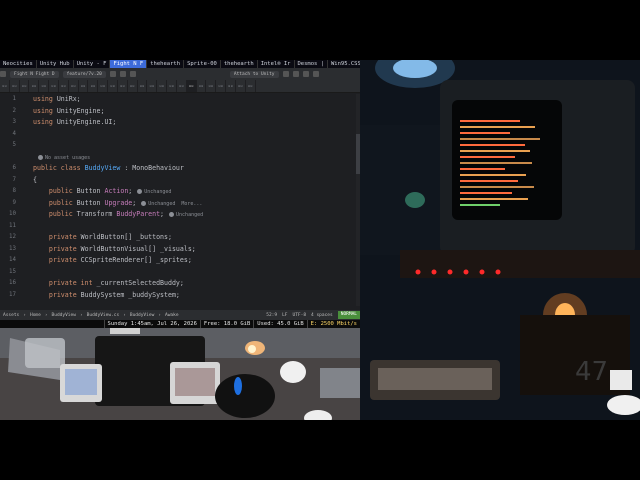  I want to click on menu-icon, so click(3, 74).